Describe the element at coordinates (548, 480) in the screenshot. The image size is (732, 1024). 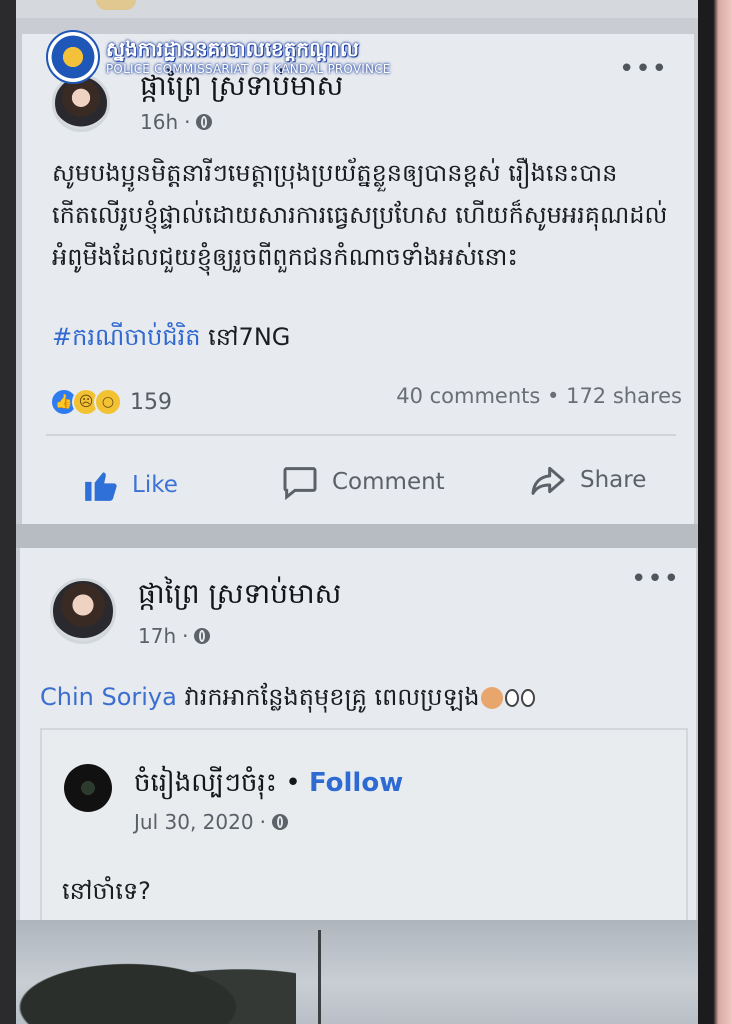
I see `share-arrow-icon` at that location.